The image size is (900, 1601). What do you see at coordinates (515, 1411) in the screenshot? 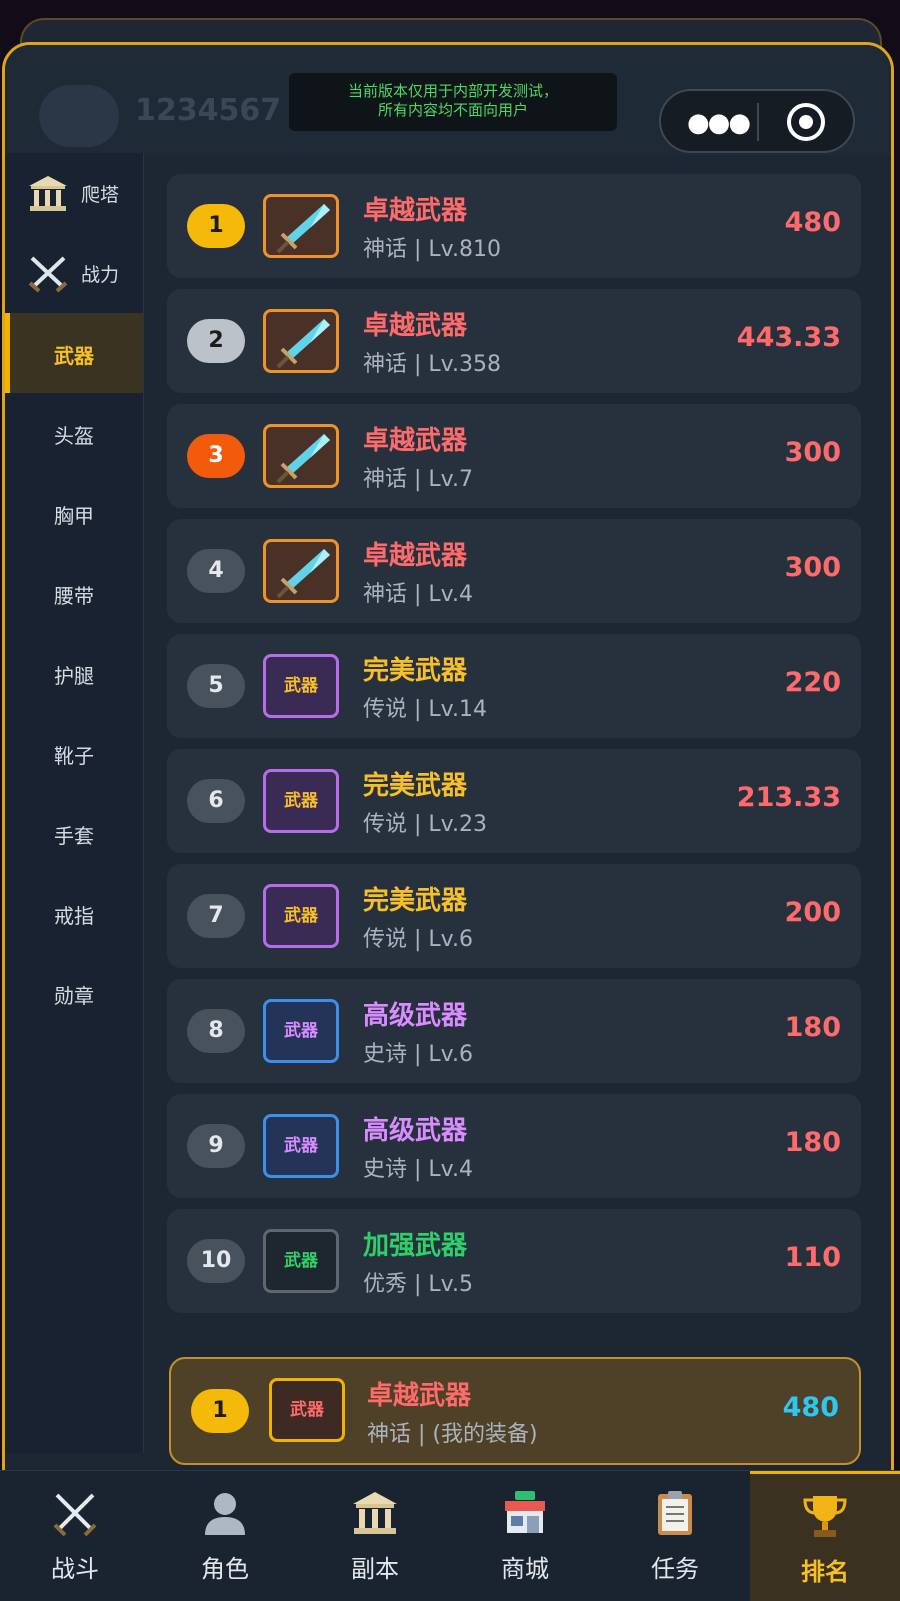
I see `my-equipment-row: 1 武器 卓越武器 神话 | (我的装备) 480` at bounding box center [515, 1411].